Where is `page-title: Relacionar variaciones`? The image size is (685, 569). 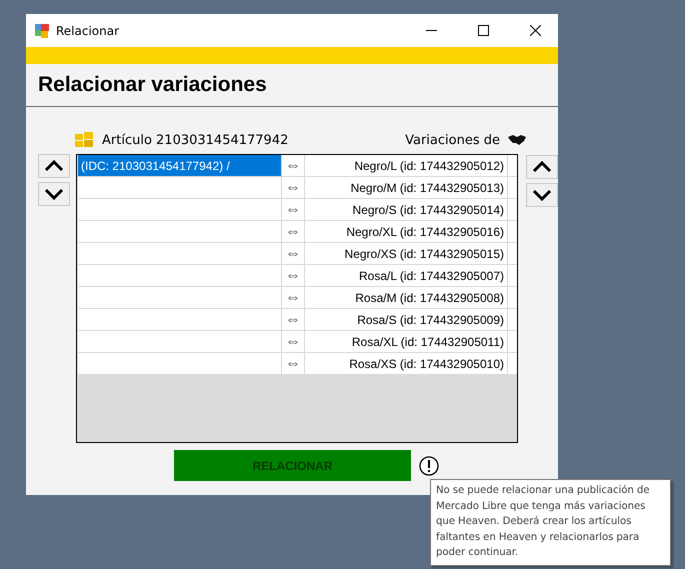
page-title: Relacionar variaciones is located at coordinates (152, 85).